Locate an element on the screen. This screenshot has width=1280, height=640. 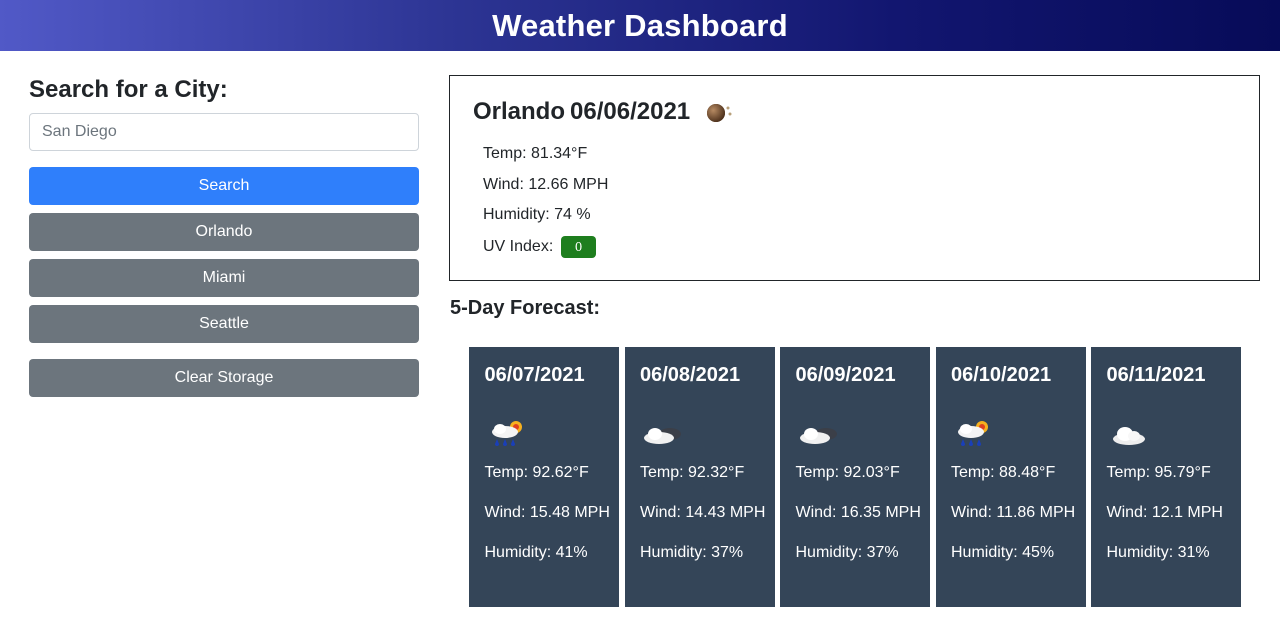
search-heading: Search for a City: is located at coordinates (128, 89).